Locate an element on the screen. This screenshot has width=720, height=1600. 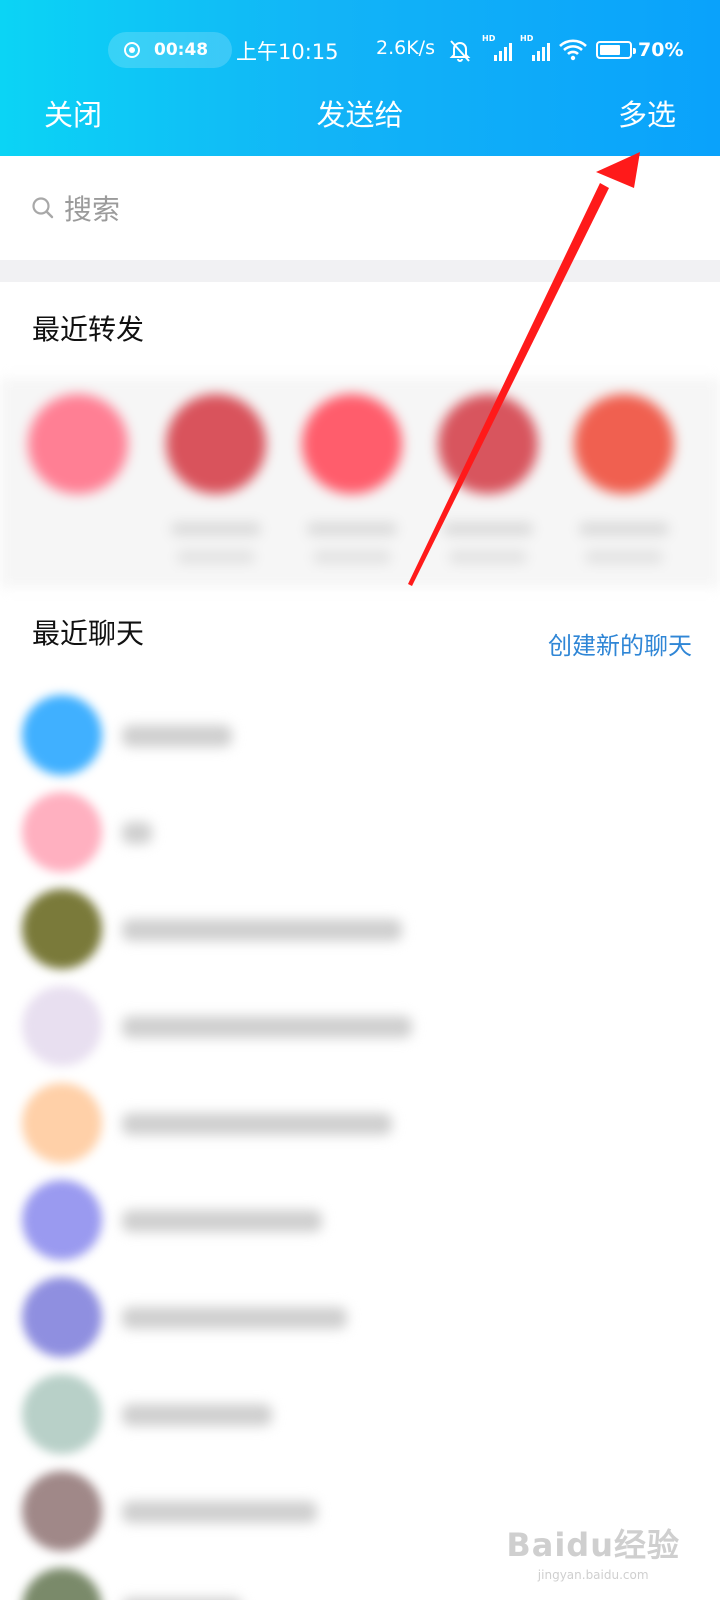
network-speed: 2.6K/s is located at coordinates (405, 48).